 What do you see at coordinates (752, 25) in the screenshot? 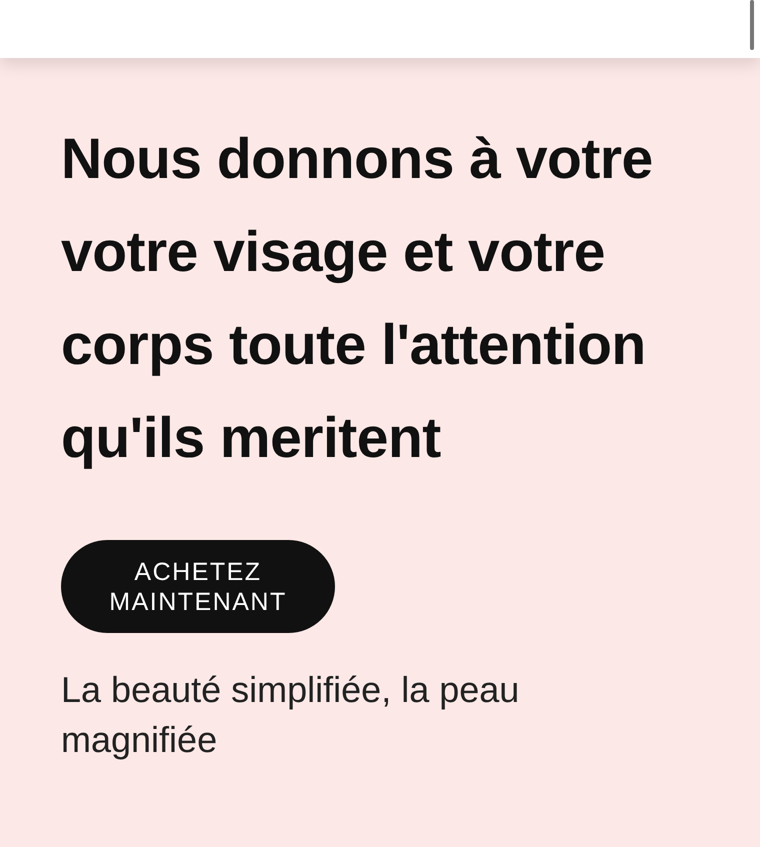
I see `scrollbar-icon` at bounding box center [752, 25].